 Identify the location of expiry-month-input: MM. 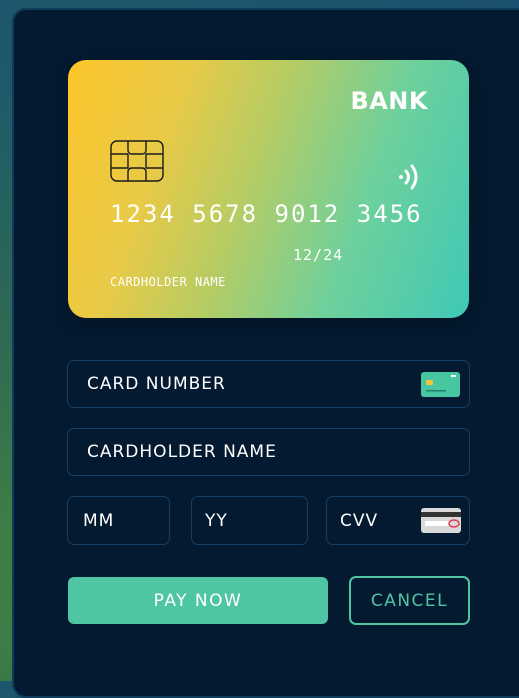
(118, 520).